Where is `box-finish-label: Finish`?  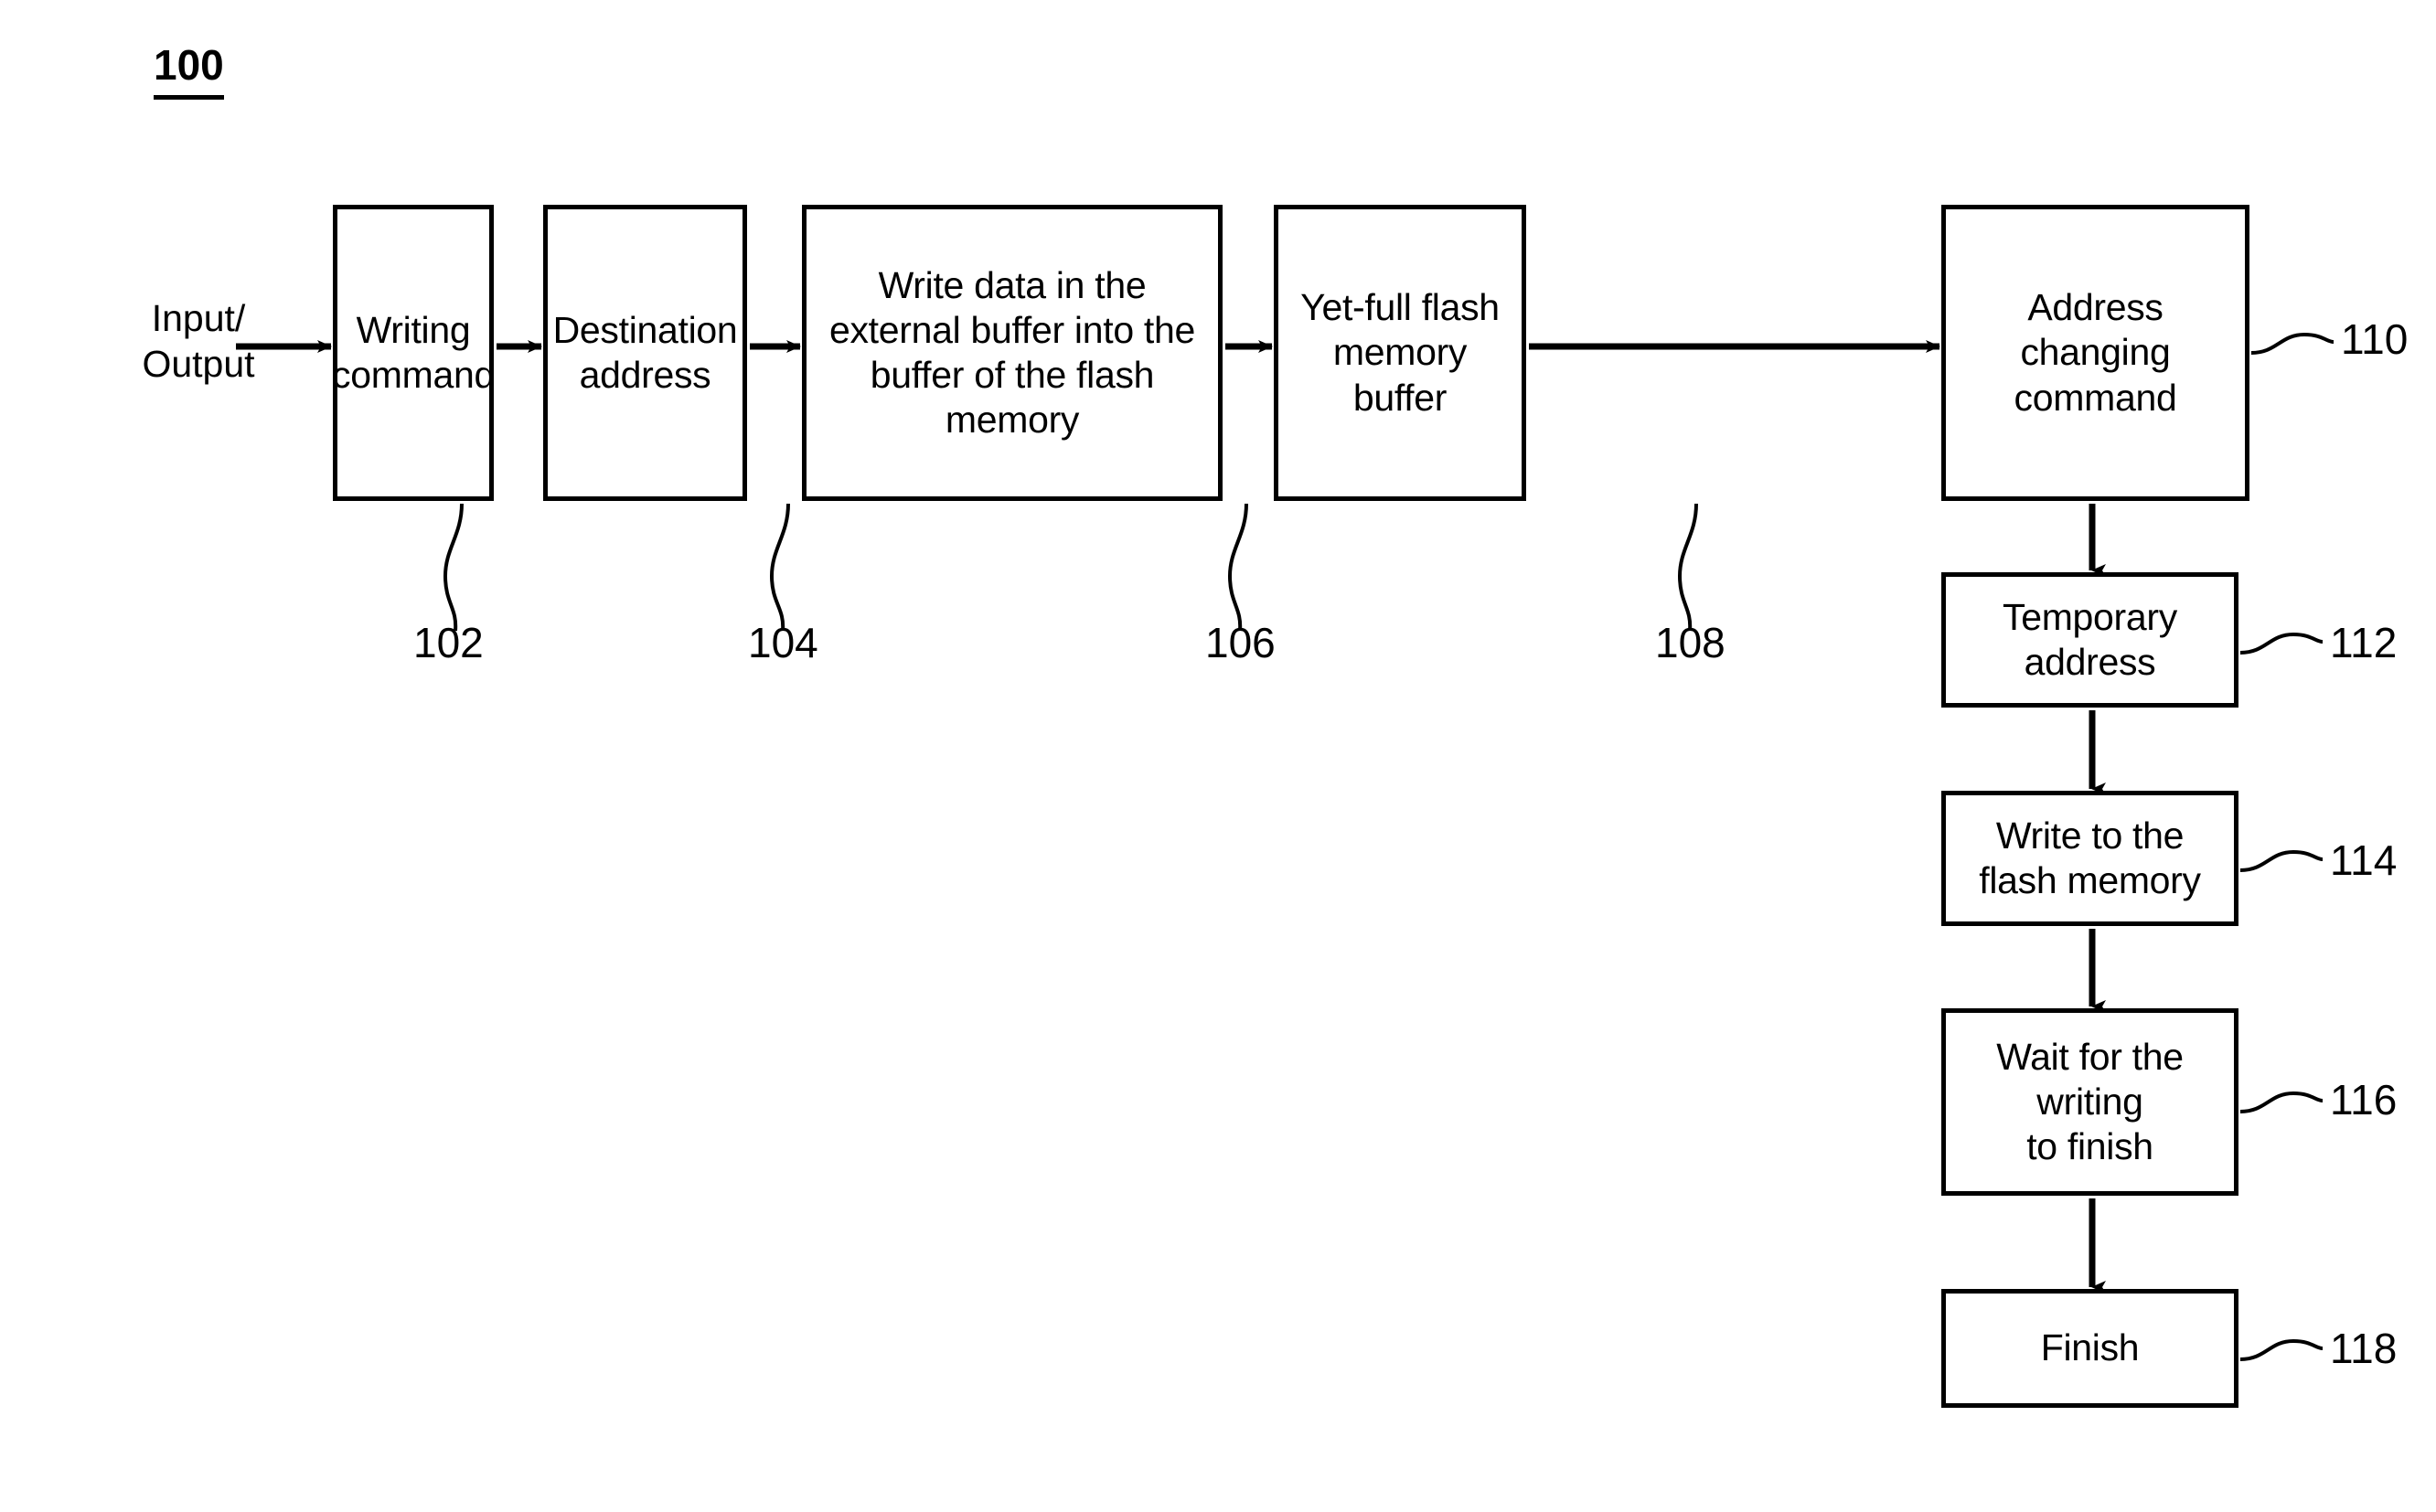
box-finish-label: Finish is located at coordinates (2090, 1347).